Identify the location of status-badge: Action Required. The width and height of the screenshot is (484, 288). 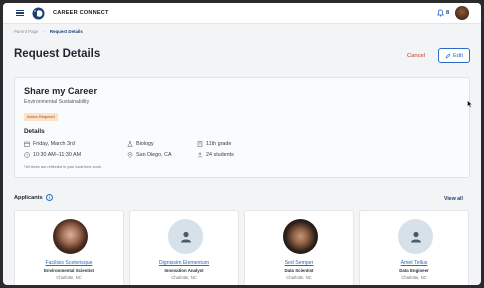
(41, 117).